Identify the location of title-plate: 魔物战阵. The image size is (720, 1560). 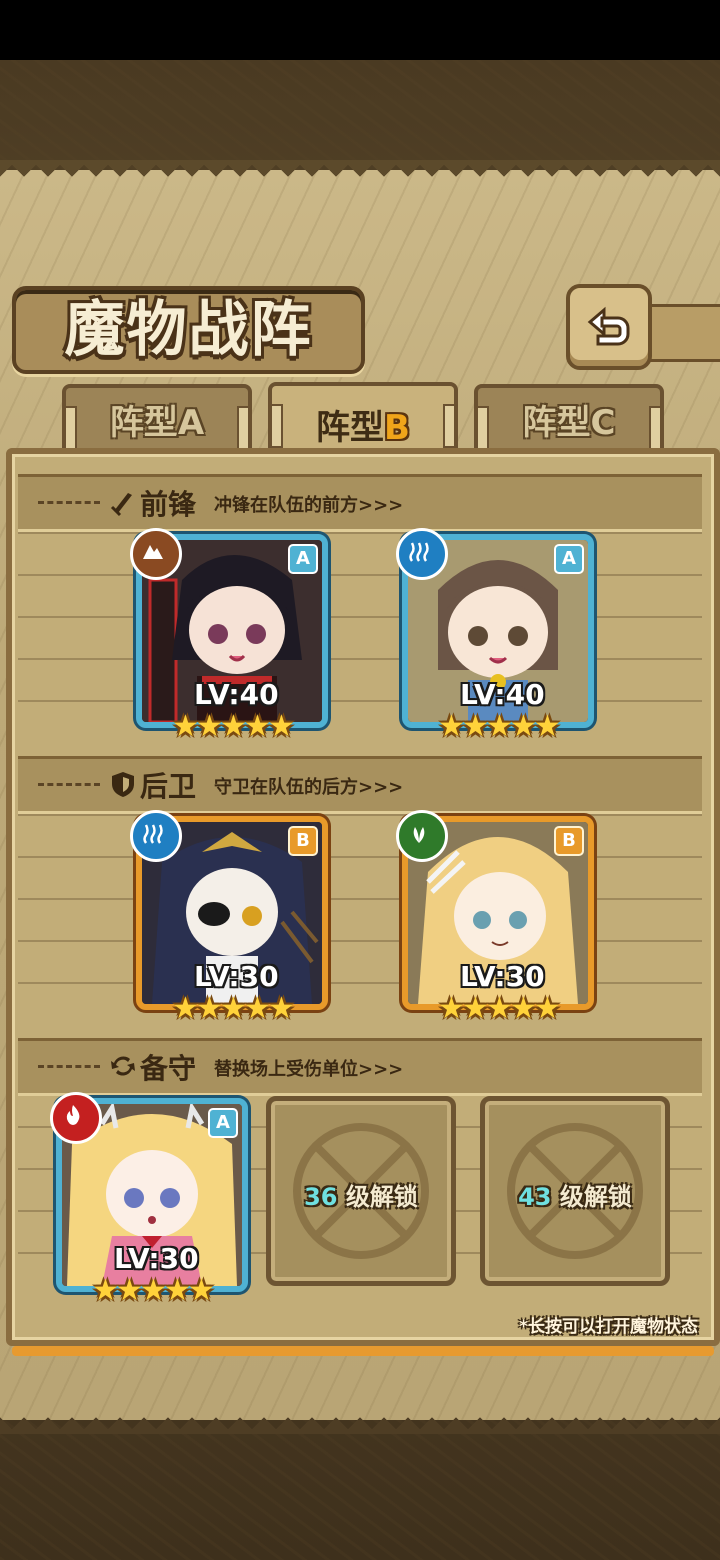
(188, 330).